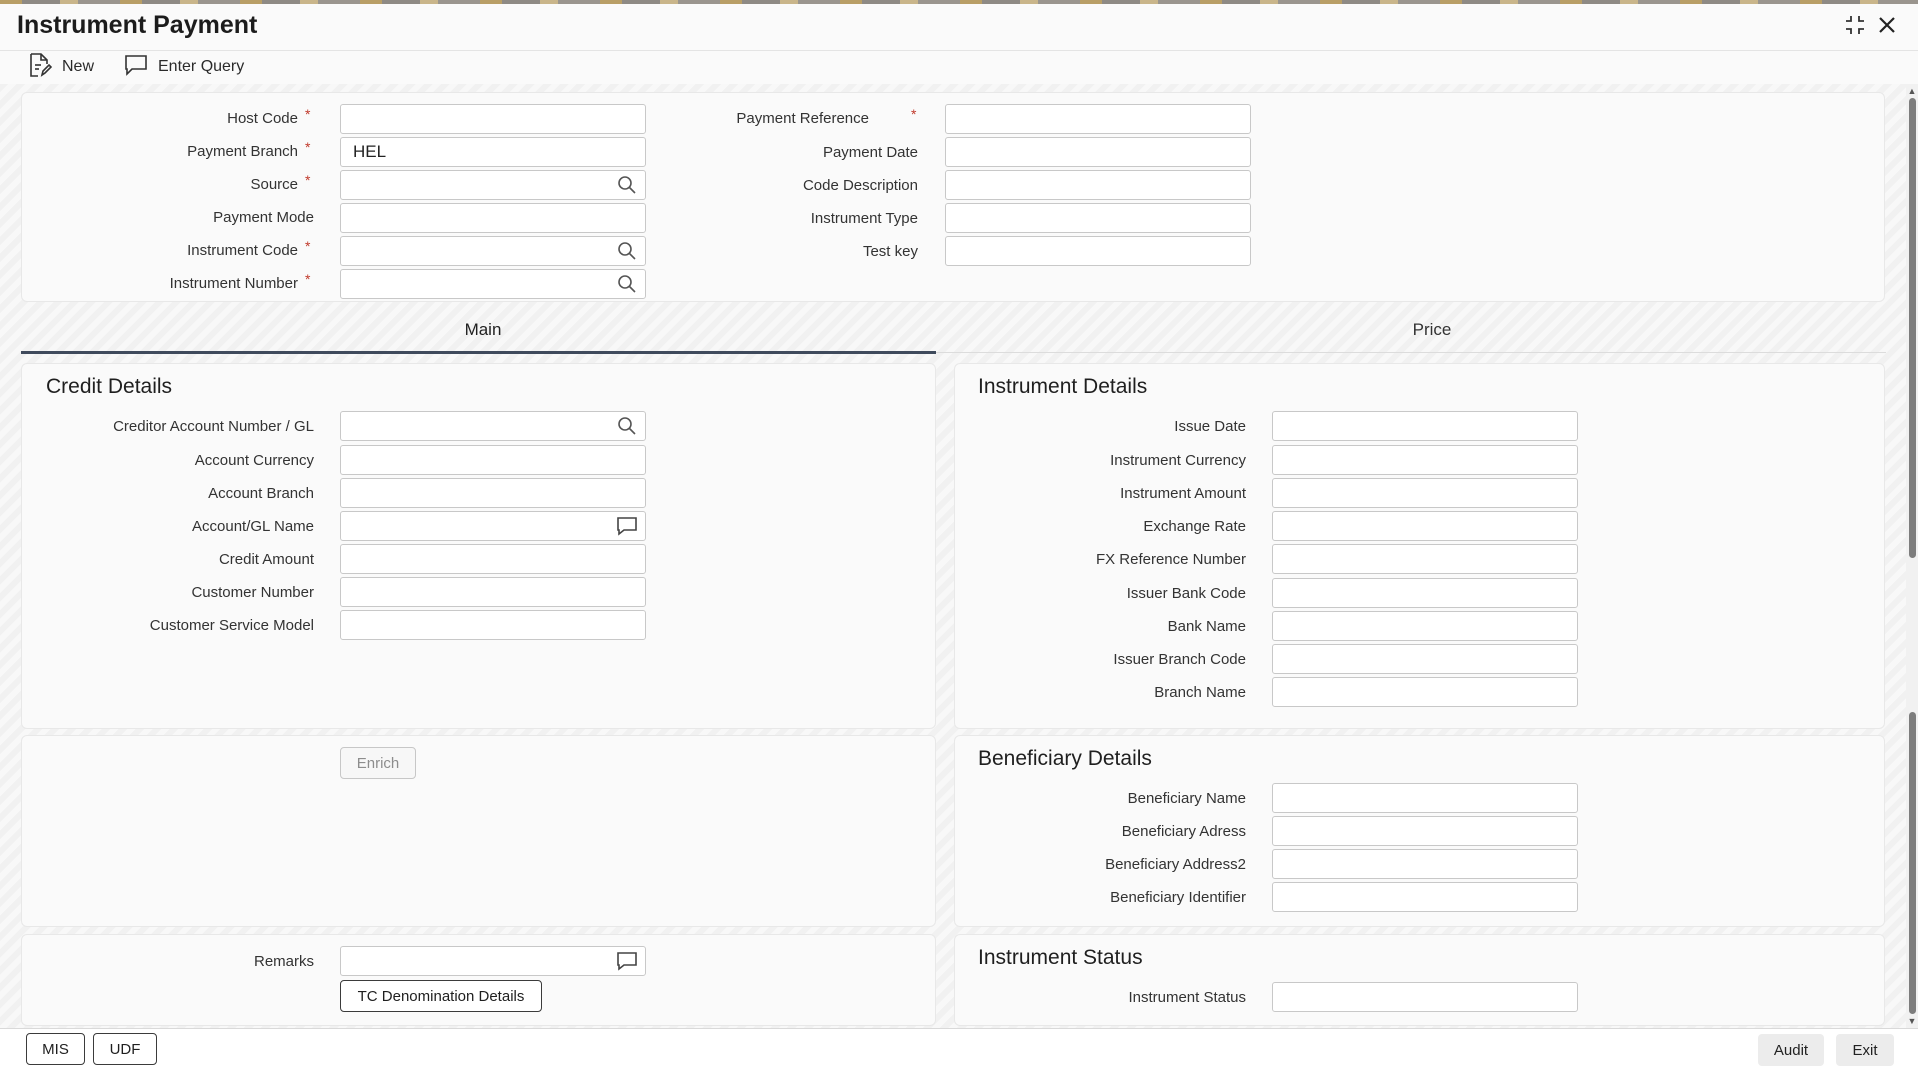 This screenshot has height=1076, width=1918. Describe the element at coordinates (1425, 526) in the screenshot. I see `exchange-rate-field` at that location.